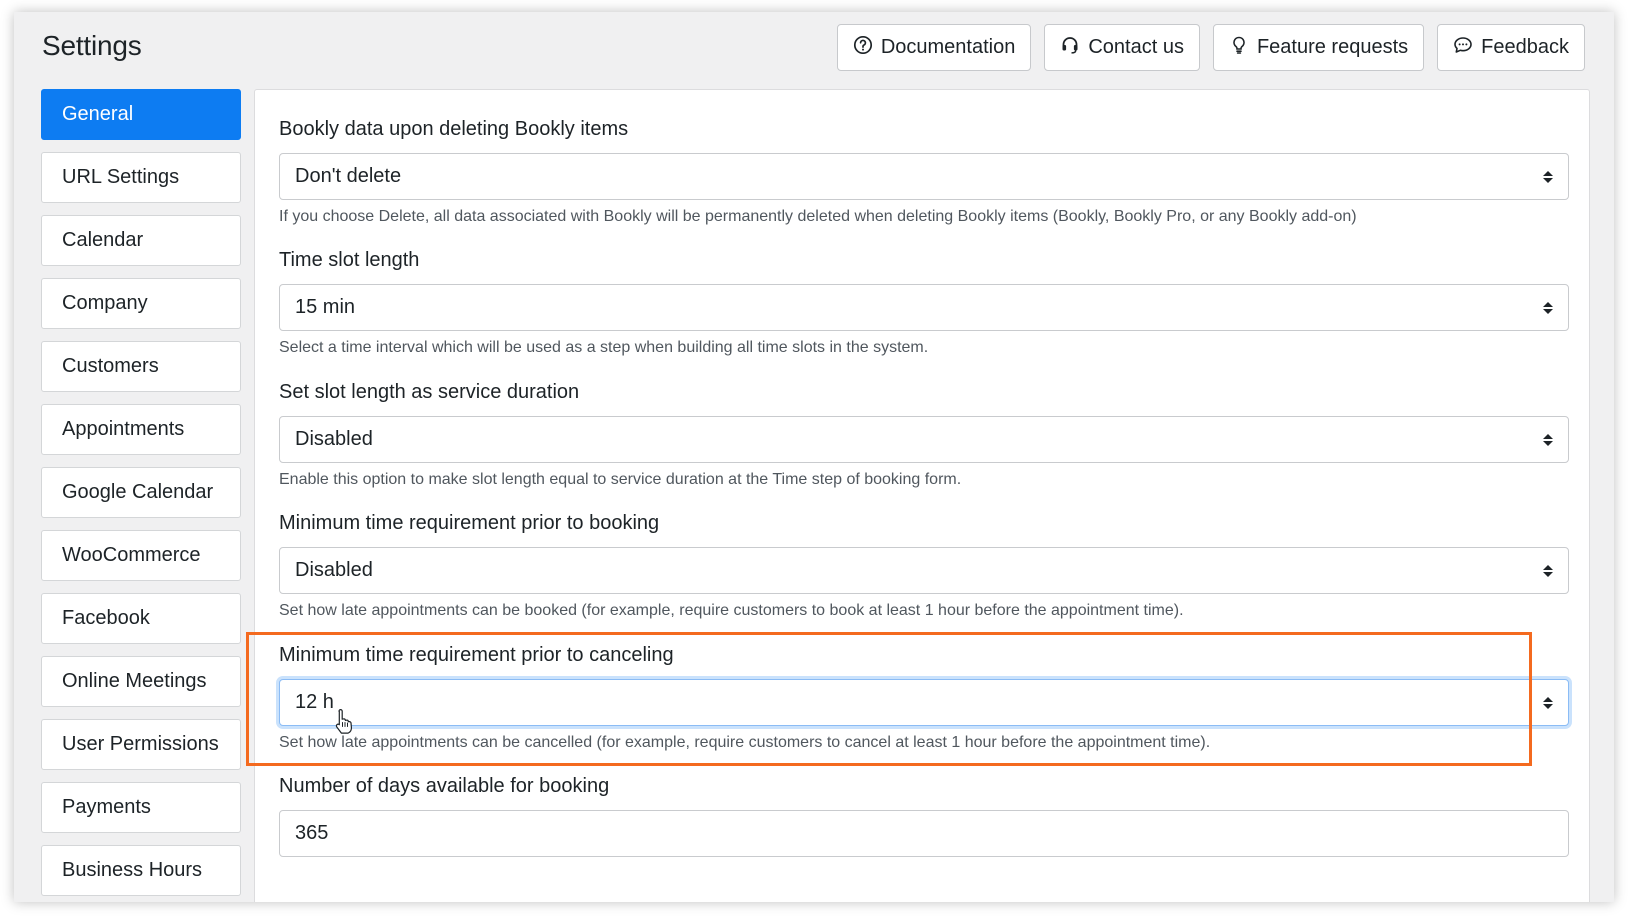  Describe the element at coordinates (924, 833) in the screenshot. I see `days-available-input: 365` at that location.